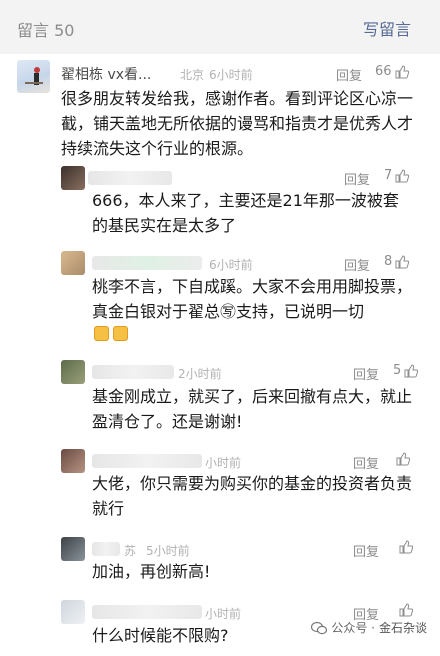 The height and width of the screenshot is (656, 440). Describe the element at coordinates (252, 299) in the screenshot. I see `reply-text: 桃李不言，下自成蹊。大家不会用用脚投票，真金白银对于翟总㊢支持，已说明一切` at that location.